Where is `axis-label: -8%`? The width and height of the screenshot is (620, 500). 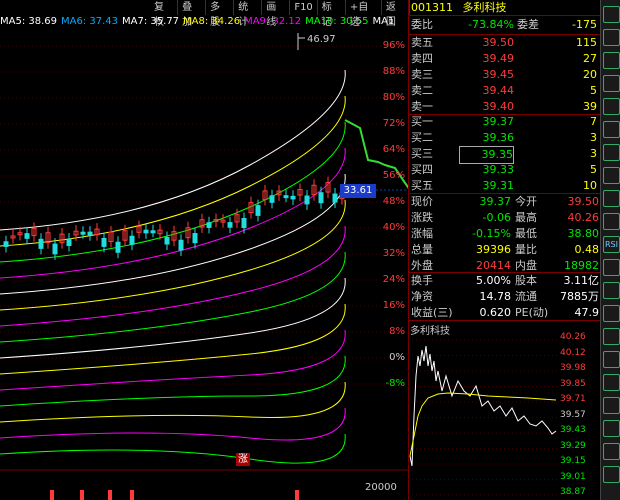 axis-label: -8% is located at coordinates (395, 383).